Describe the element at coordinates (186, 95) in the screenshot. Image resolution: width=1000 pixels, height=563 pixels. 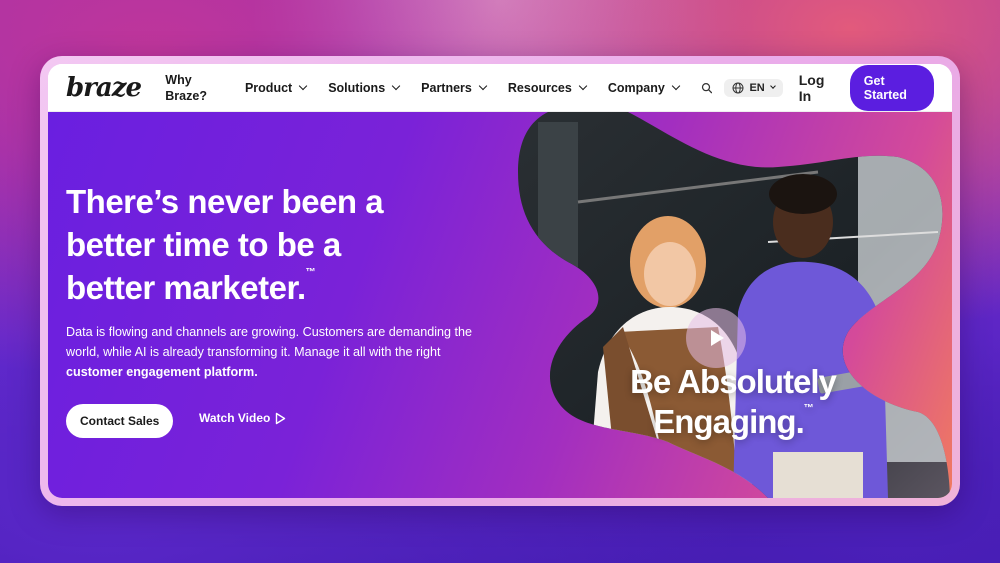
I see `nav-item-why-line2: Braze?` at that location.